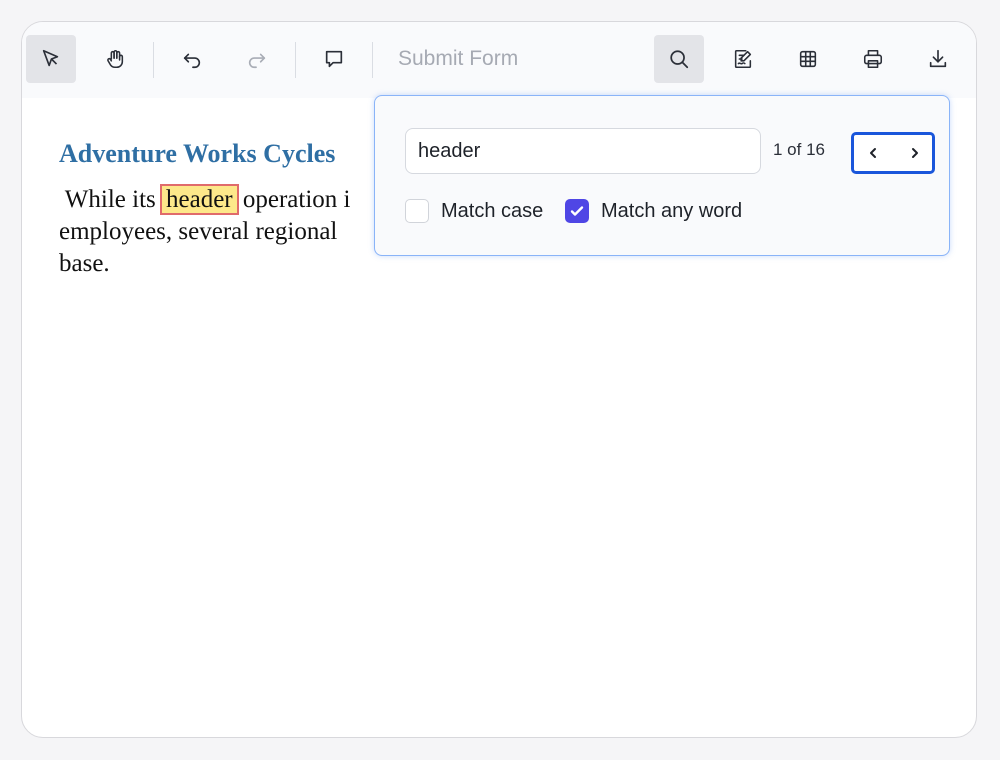 The image size is (1000, 760). Describe the element at coordinates (583, 151) in the screenshot. I see `search-input` at that location.